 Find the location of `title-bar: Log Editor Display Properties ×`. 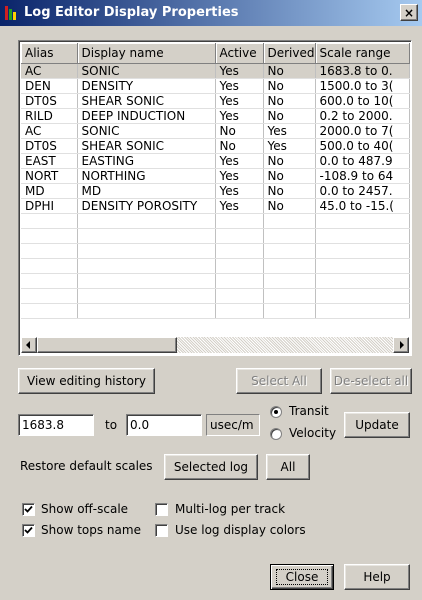

title-bar: Log Editor Display Properties × is located at coordinates (211, 13).